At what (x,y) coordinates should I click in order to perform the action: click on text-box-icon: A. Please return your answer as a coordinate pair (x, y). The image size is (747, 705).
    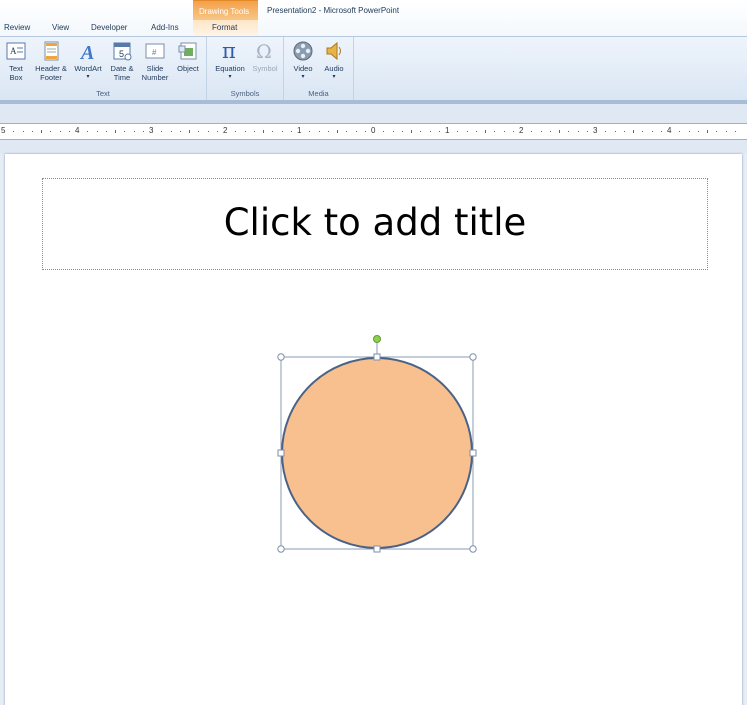
    Looking at the image, I should click on (16, 51).